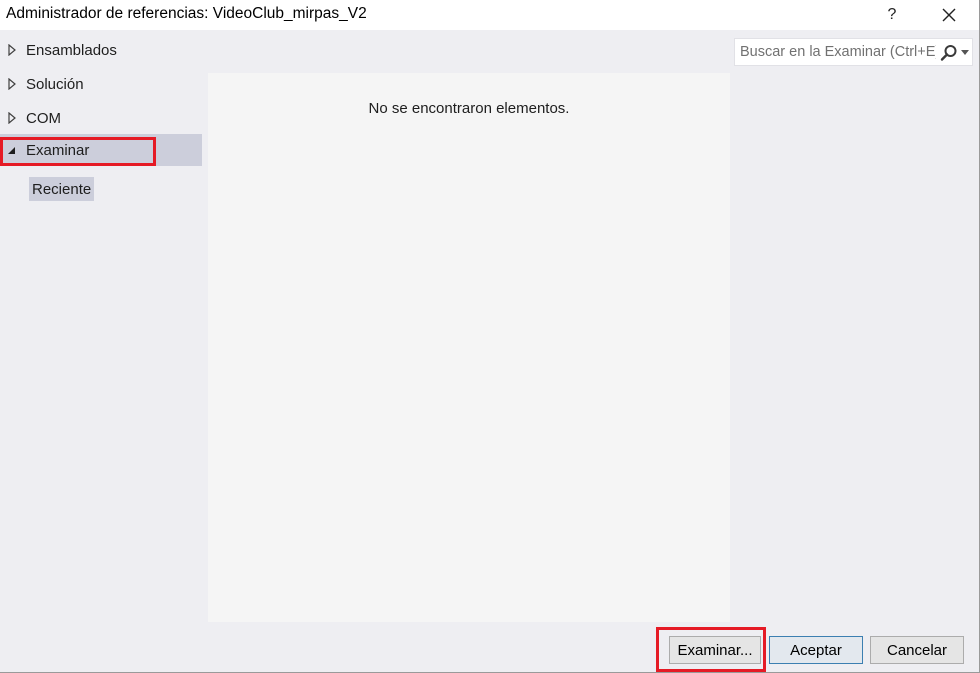 The height and width of the screenshot is (673, 980). What do you see at coordinates (58, 150) in the screenshot?
I see `nav-item-label: Examinar` at bounding box center [58, 150].